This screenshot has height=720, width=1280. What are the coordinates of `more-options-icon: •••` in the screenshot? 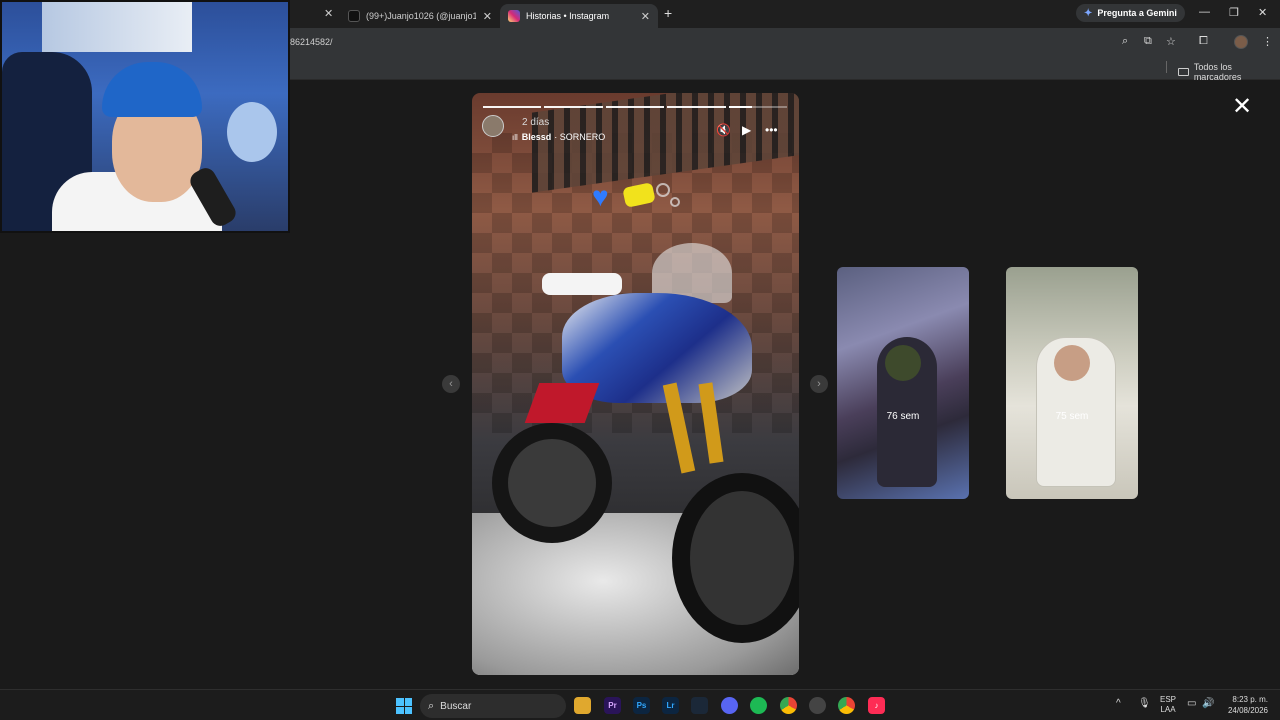 It's located at (771, 130).